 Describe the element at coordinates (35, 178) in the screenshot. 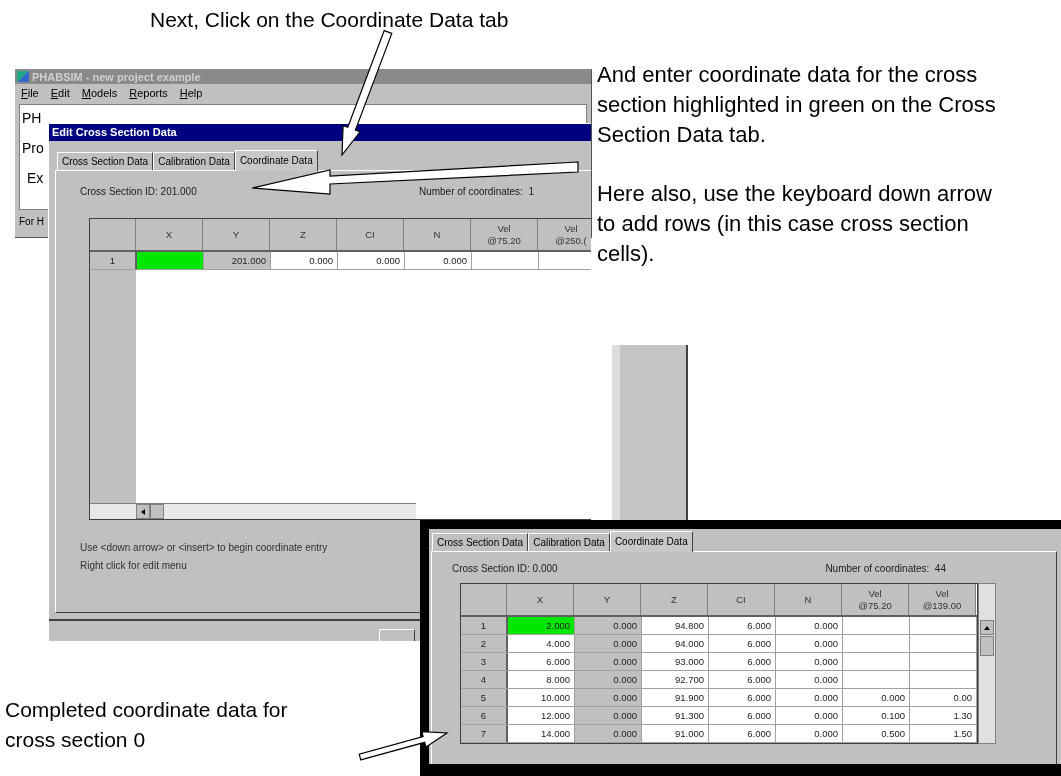

I see `content-text: Ex` at that location.